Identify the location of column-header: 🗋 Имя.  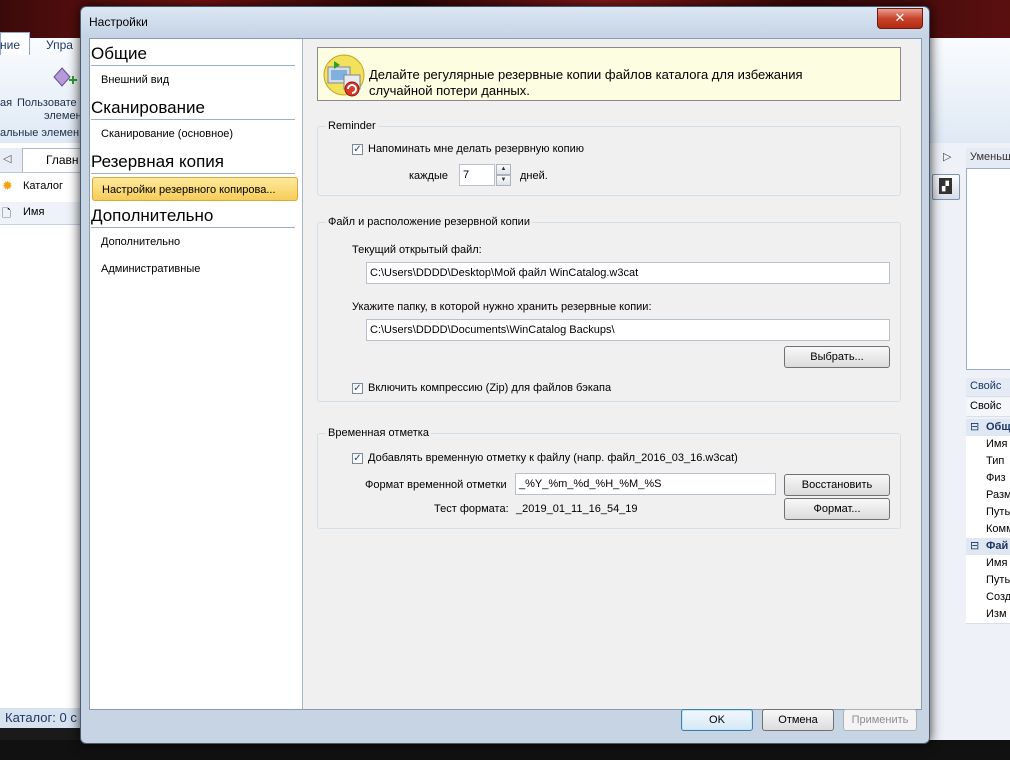
(41, 213).